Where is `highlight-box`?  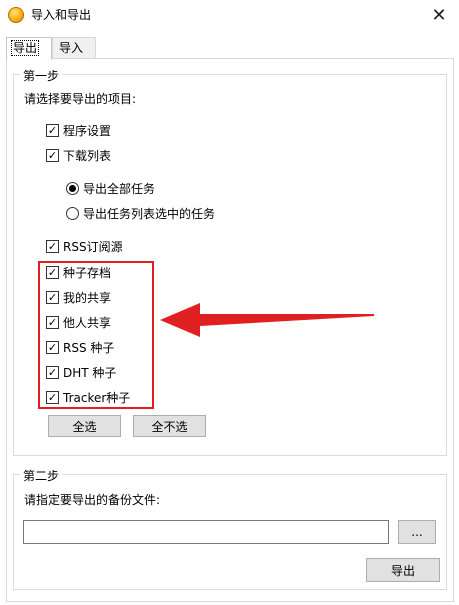 highlight-box is located at coordinates (96, 335).